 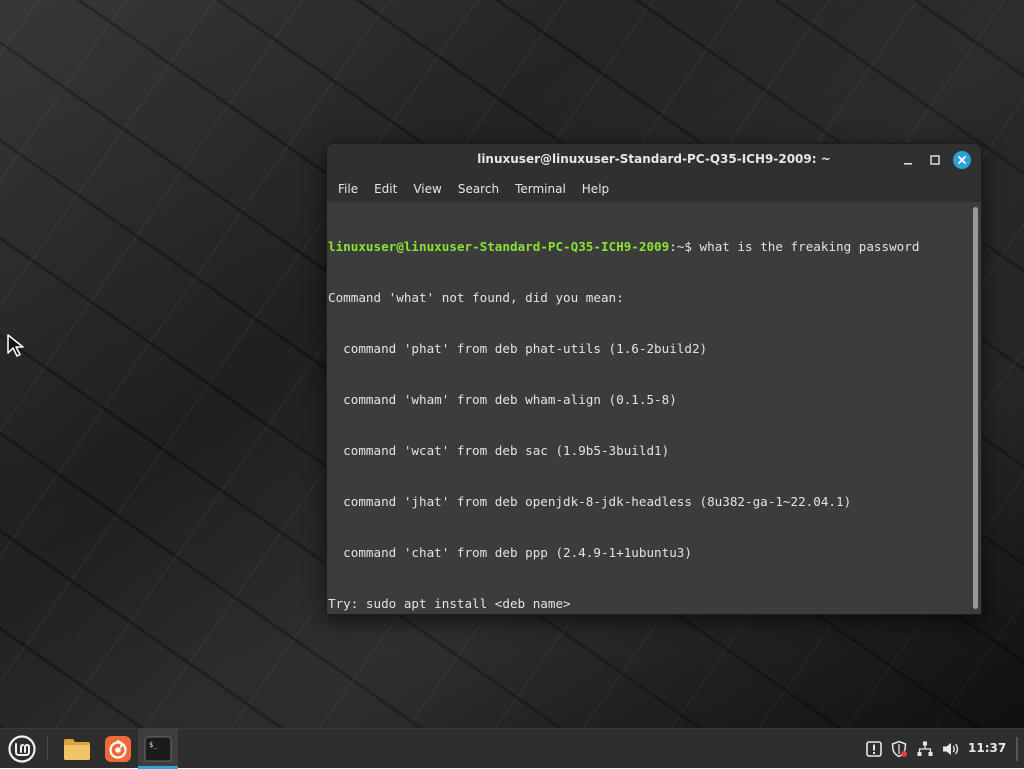 I want to click on update-manager-button, so click(x=874, y=749).